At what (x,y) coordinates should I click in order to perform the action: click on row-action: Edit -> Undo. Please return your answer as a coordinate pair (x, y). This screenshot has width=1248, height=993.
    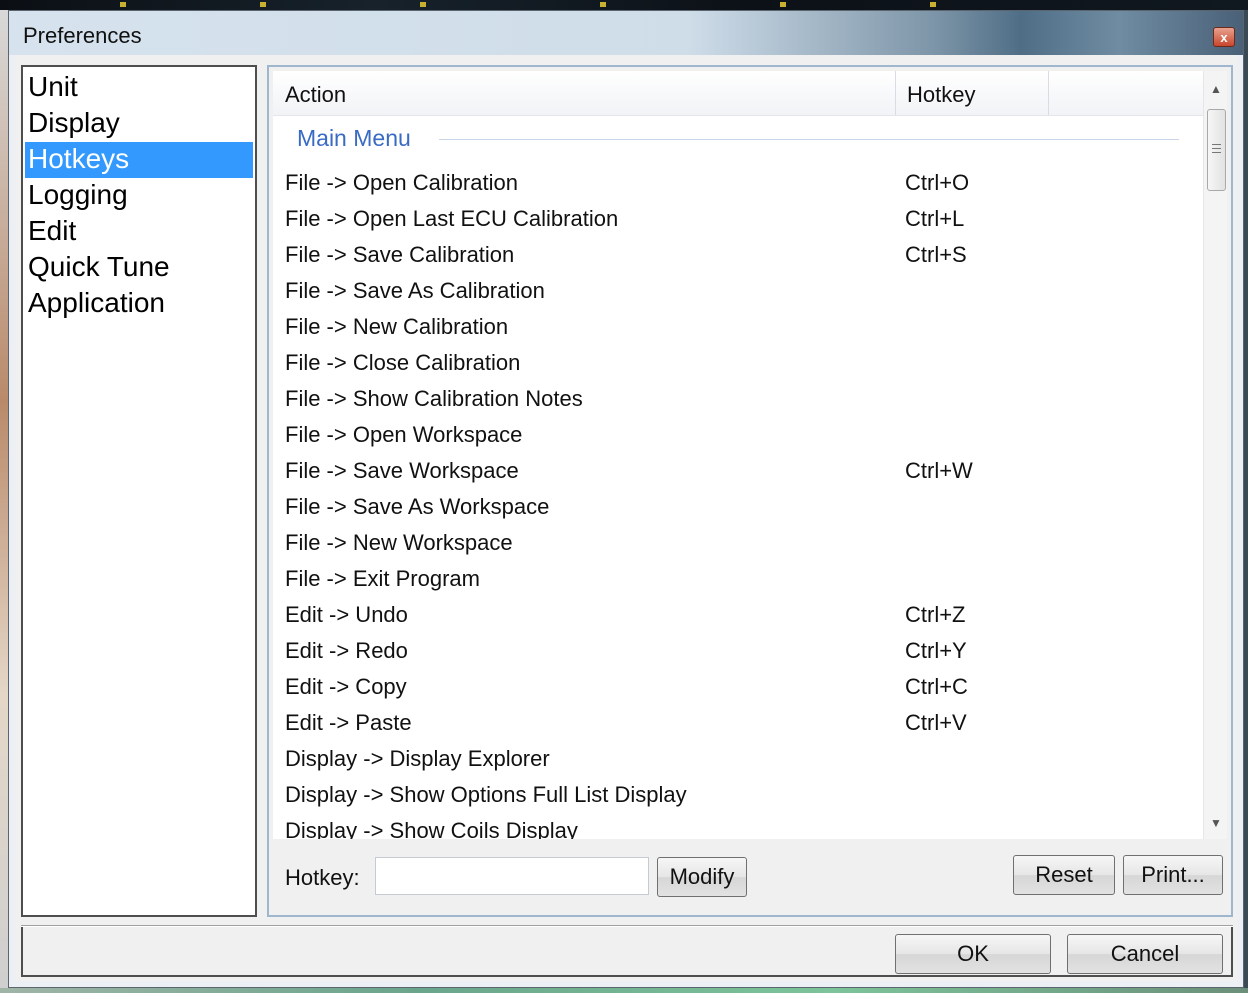
    Looking at the image, I should click on (346, 614).